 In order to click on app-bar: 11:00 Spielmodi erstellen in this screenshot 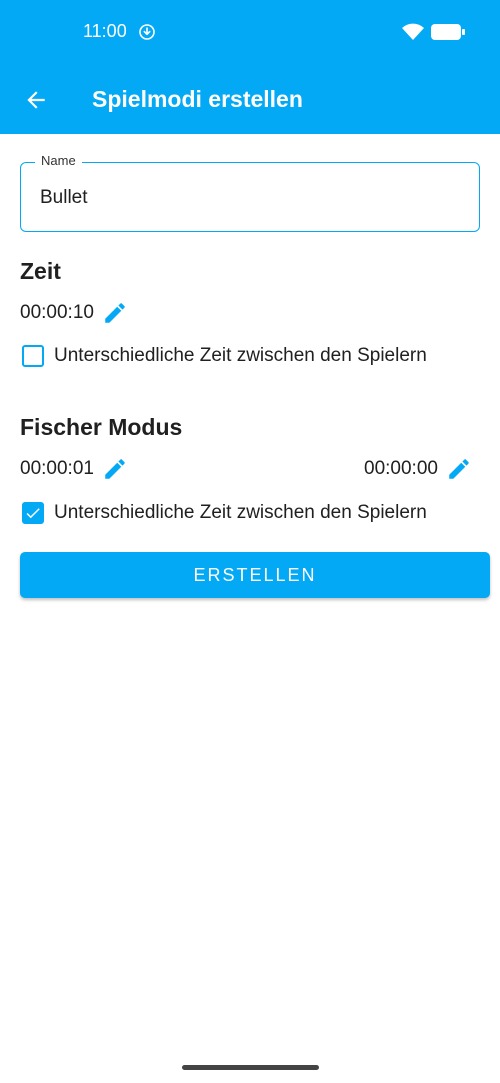, I will do `click(250, 67)`.